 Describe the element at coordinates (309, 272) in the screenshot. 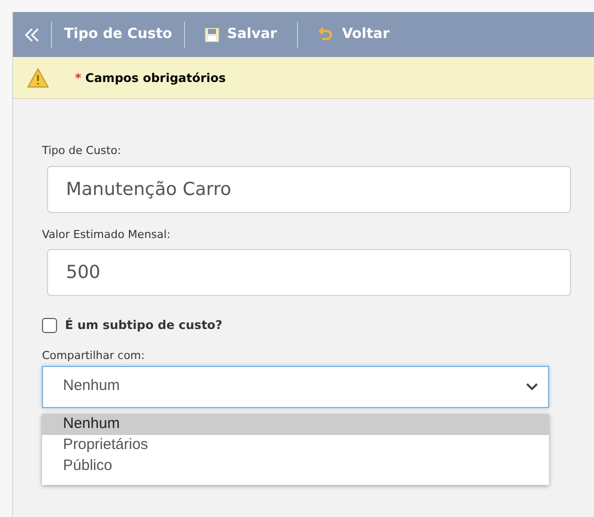

I see `text-field: 500` at that location.